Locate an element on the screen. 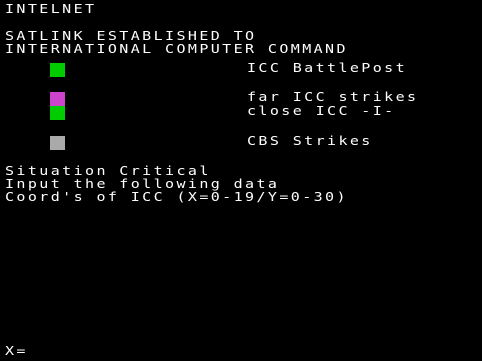  cbs-strikes-legend-swatch is located at coordinates (57, 143).